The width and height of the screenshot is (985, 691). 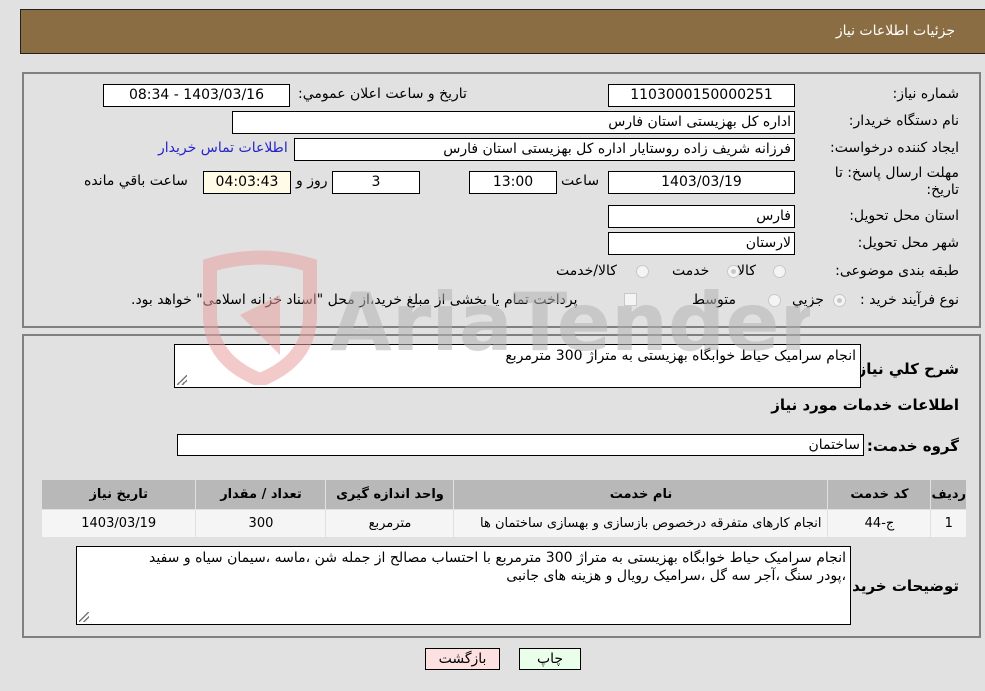 I want to click on purchase-type-label: نوع فرآیند خرید :, so click(x=909, y=300).